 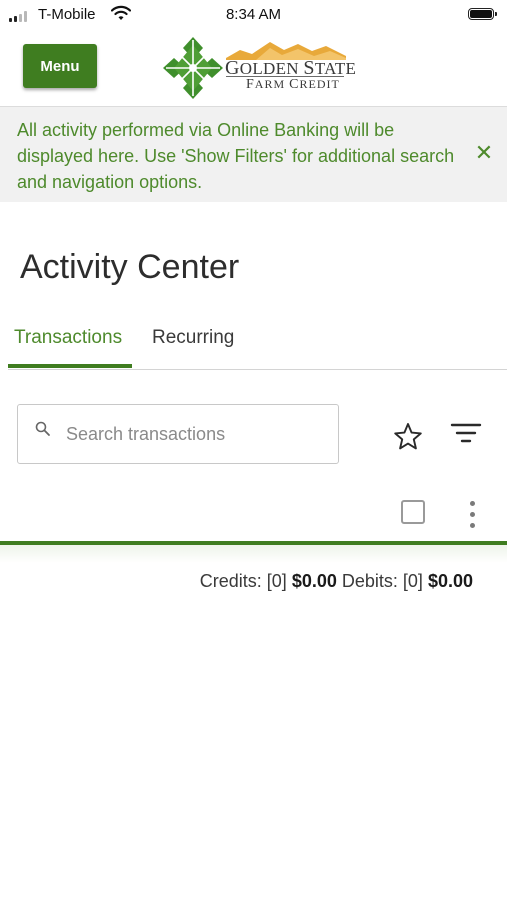 I want to click on credits-label: Credits:, so click(x=230, y=581).